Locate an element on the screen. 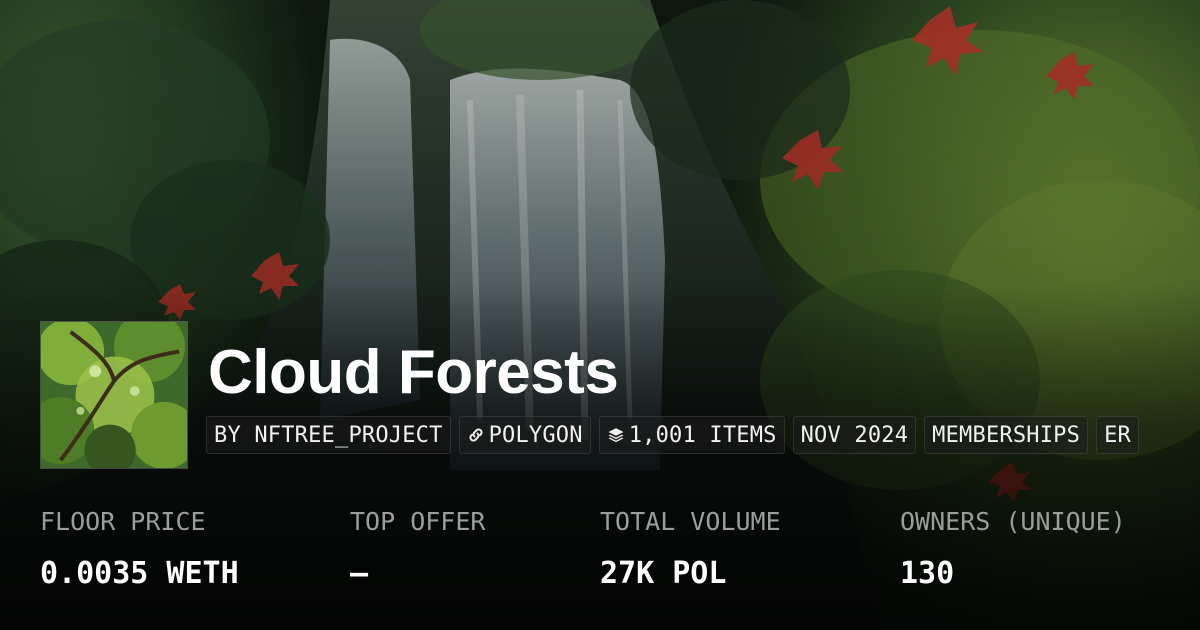  items-tag: 1,001 ITEMS is located at coordinates (691, 435).